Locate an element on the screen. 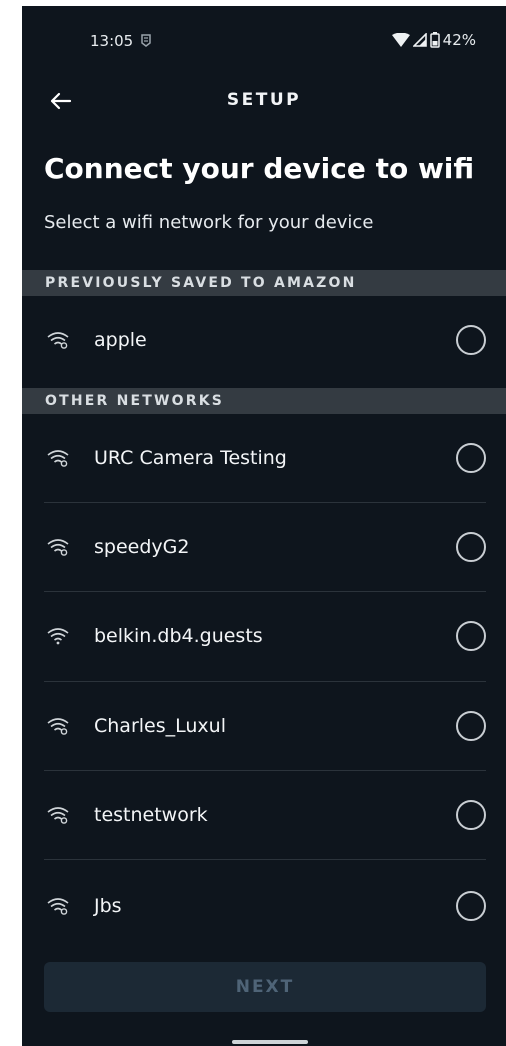 The height and width of the screenshot is (1046, 506). battery-percent: 42% is located at coordinates (459, 40).